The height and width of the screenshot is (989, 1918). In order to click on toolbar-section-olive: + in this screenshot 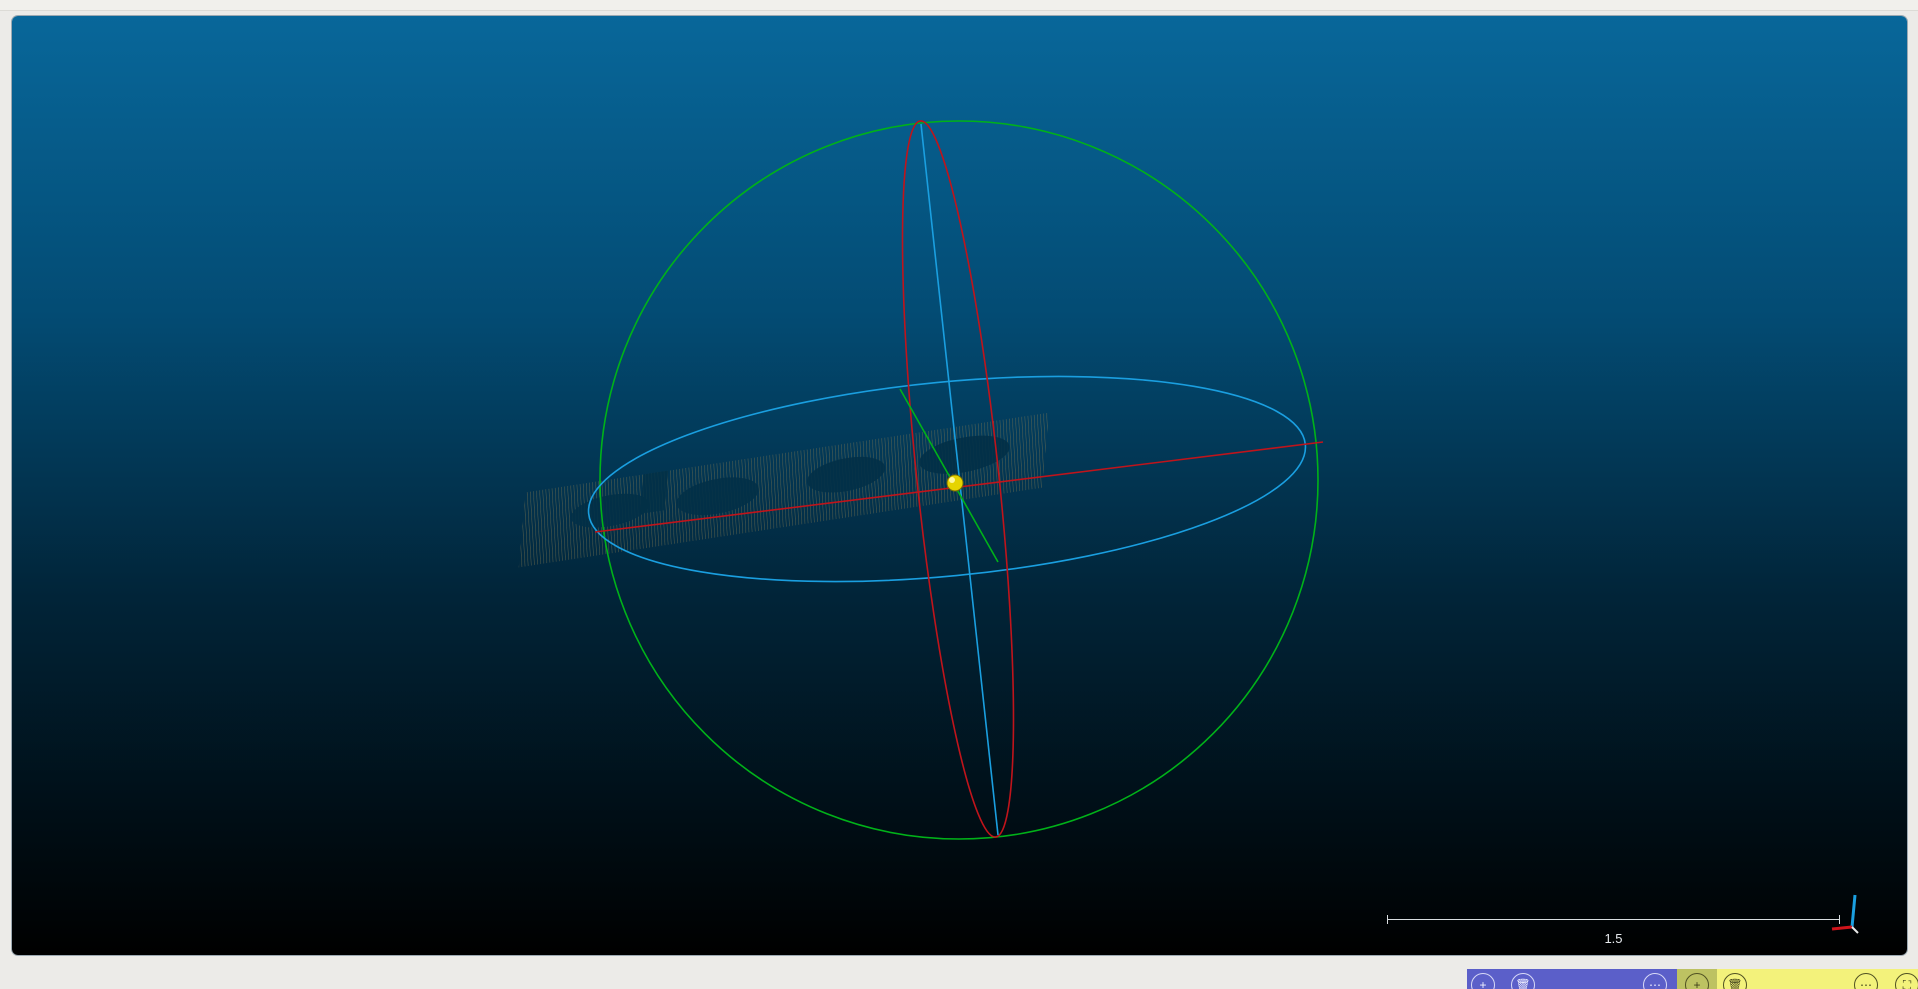, I will do `click(1697, 979)`.